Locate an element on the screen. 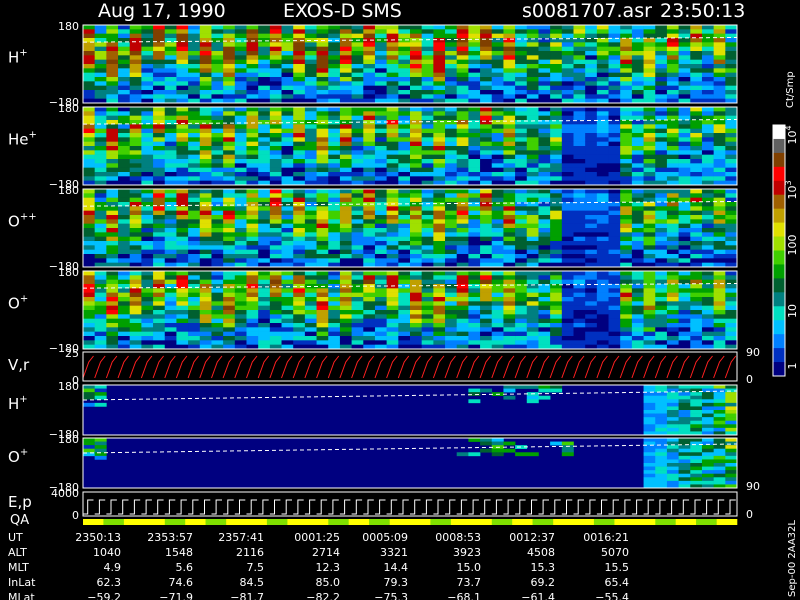  qa-segment is located at coordinates (727, 522).